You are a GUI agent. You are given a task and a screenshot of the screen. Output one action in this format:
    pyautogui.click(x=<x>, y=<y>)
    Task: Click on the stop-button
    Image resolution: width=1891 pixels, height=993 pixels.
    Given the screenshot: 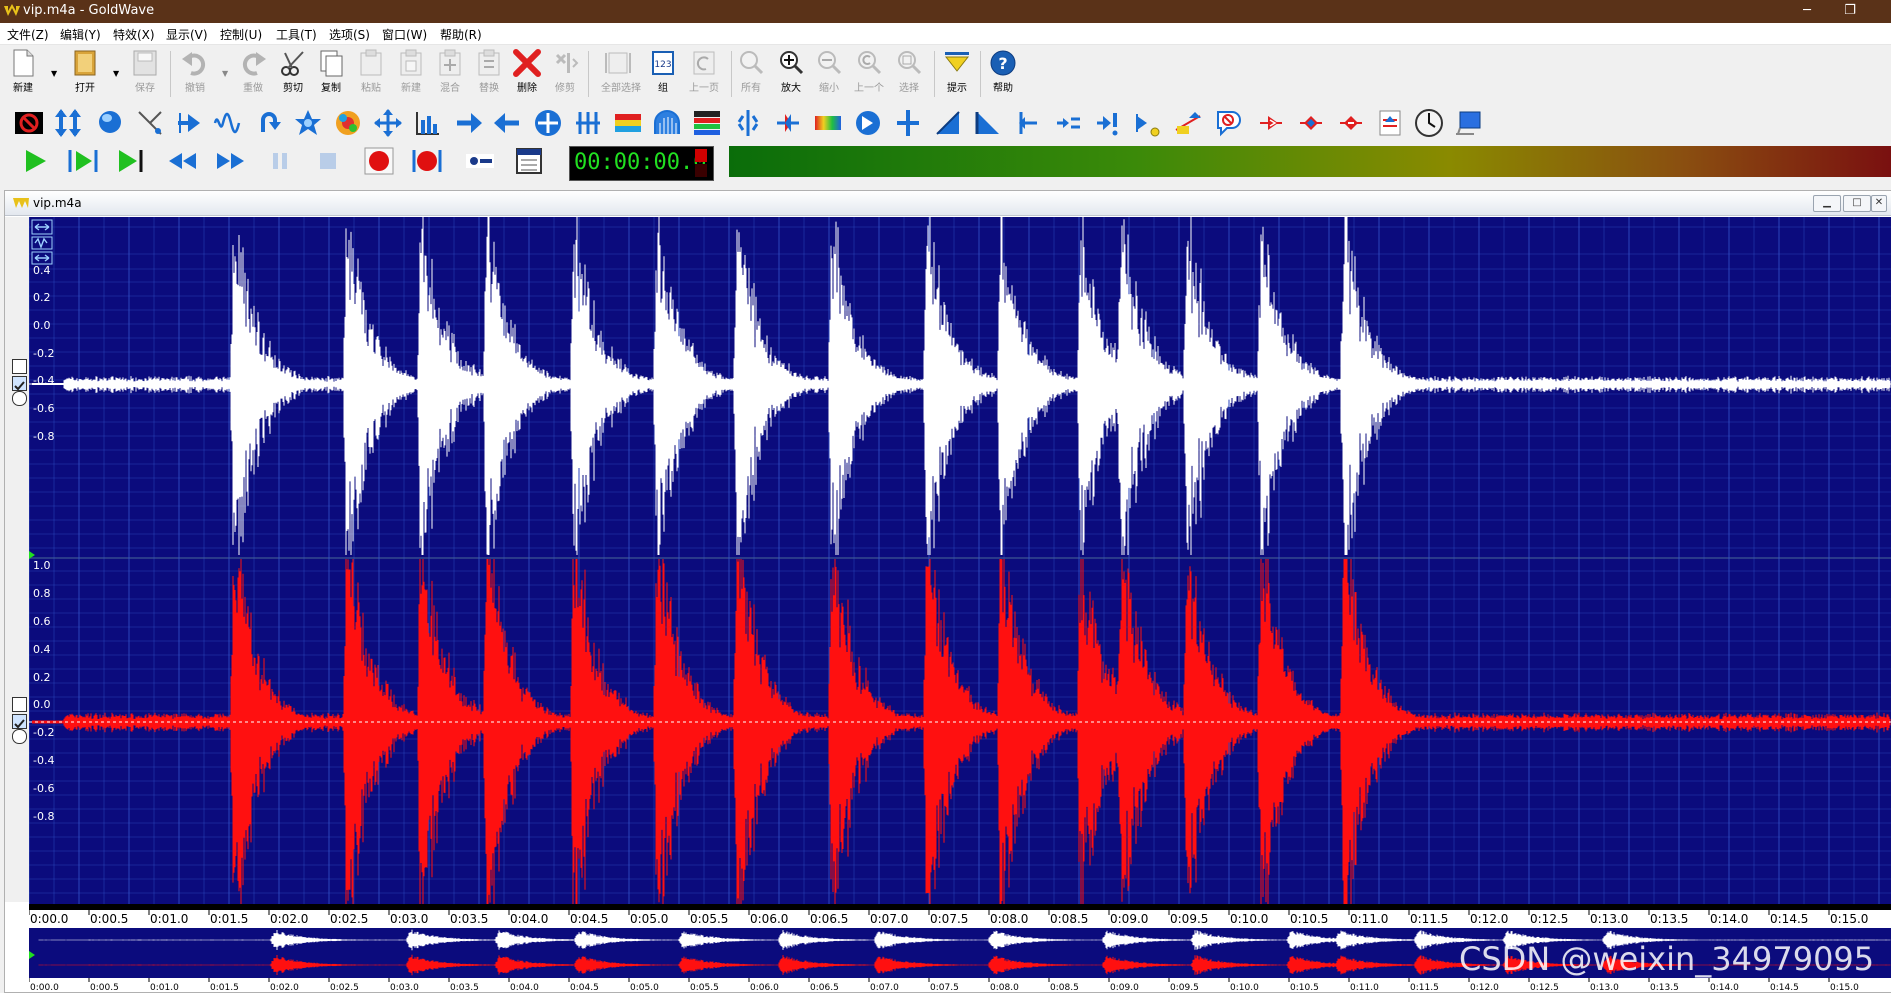 What is the action you would take?
    pyautogui.click(x=328, y=161)
    